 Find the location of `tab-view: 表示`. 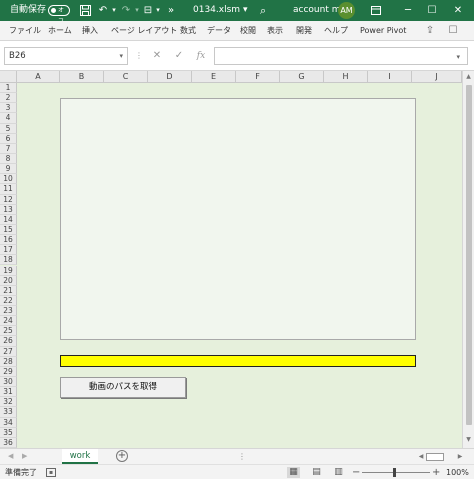

tab-view: 表示 is located at coordinates (275, 31).